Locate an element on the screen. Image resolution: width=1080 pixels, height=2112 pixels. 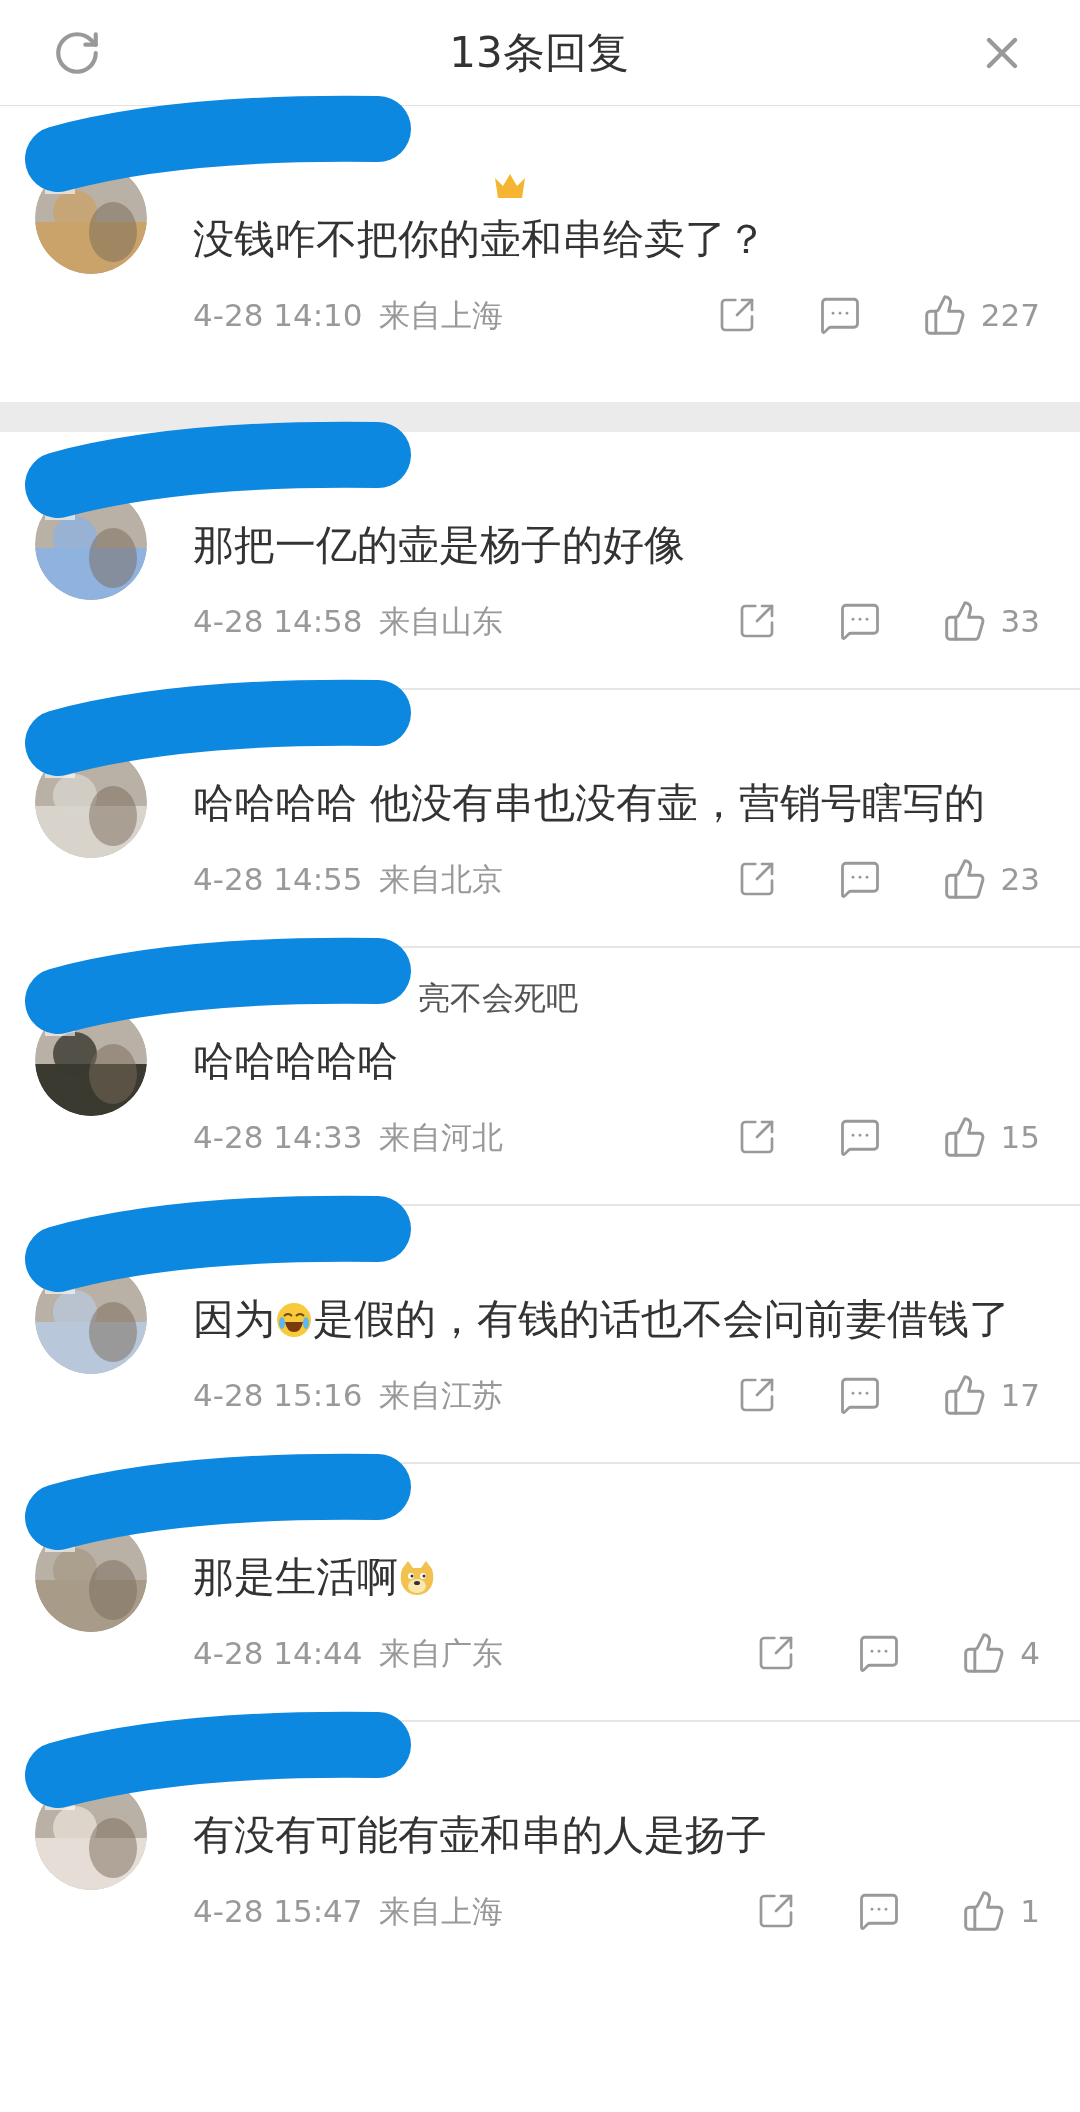
page-title: 13条回复 is located at coordinates (539, 53).